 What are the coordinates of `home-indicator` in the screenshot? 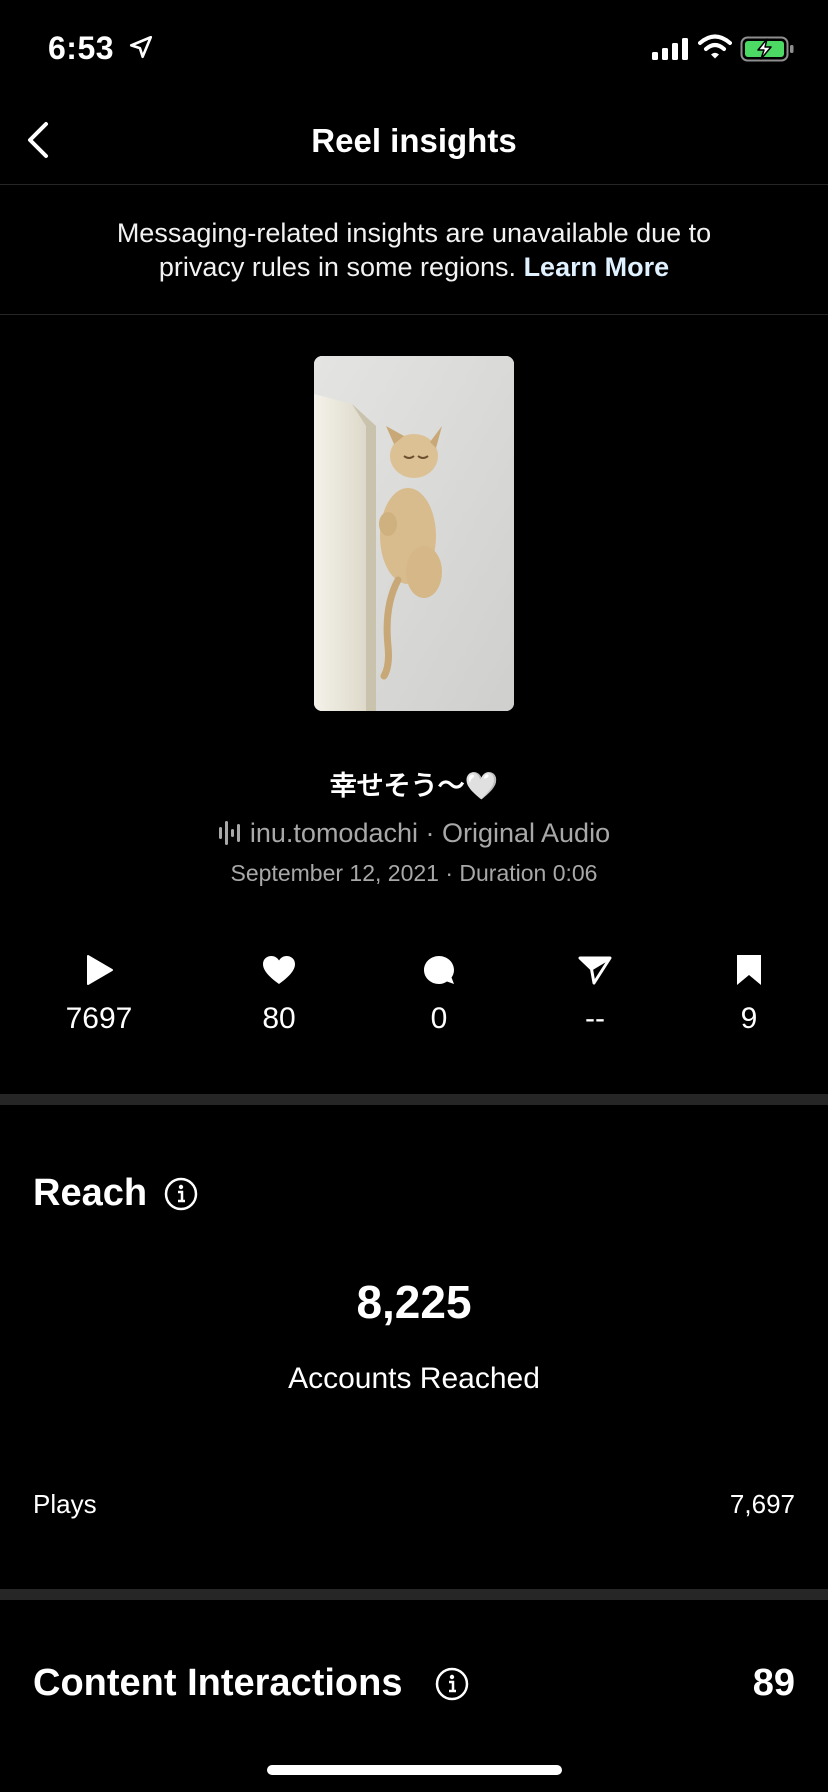 It's located at (414, 1770).